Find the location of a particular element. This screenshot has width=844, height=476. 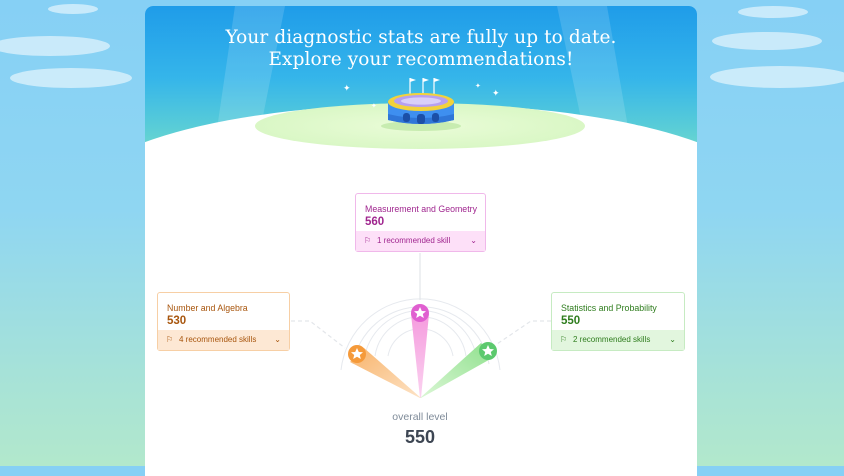

overall-level-value: 550 is located at coordinates (420, 437).